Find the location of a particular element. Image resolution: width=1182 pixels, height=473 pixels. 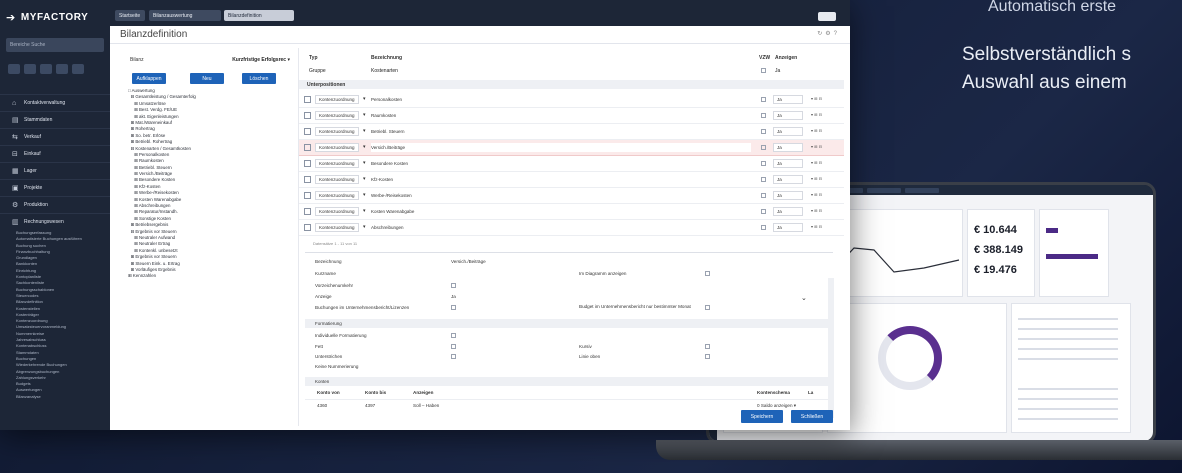

table-row: Kontenzuordnung ▾ Betriebl. Steuern Ja ▾ ⊞ ⊟ is located at coordinates (571, 132).